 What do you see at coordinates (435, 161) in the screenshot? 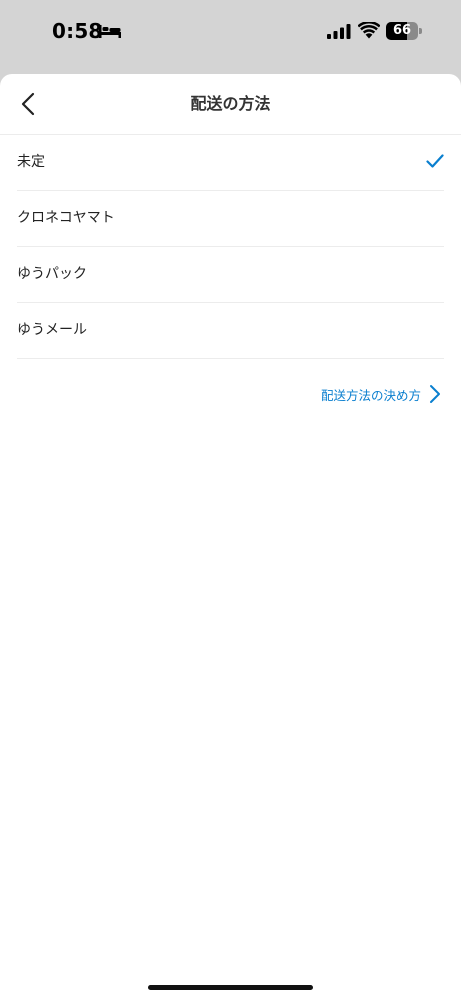
I see `check-icon` at bounding box center [435, 161].